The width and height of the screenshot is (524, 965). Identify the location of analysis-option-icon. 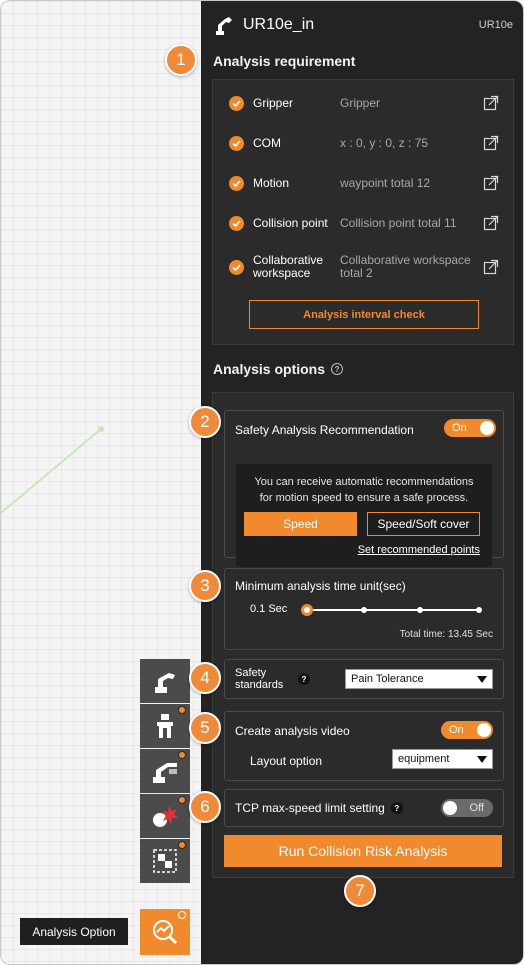
(165, 932).